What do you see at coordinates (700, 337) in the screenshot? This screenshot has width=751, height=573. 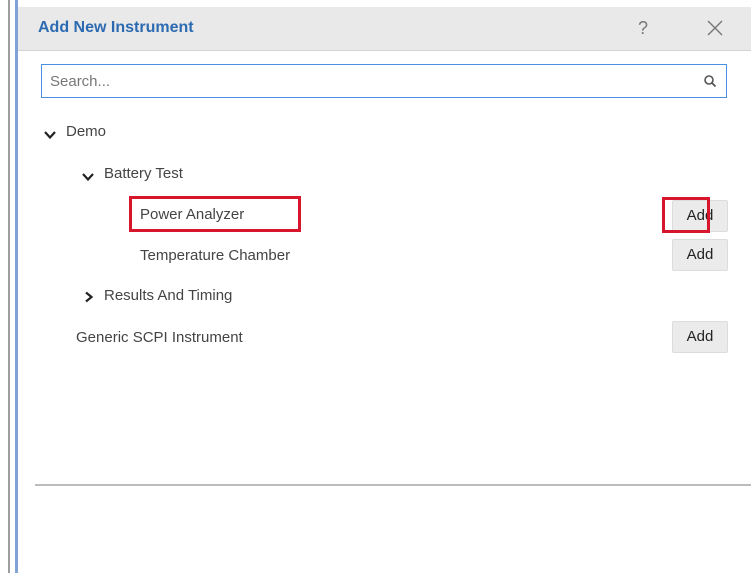 I see `add-button-generic-scpi: Add` at bounding box center [700, 337].